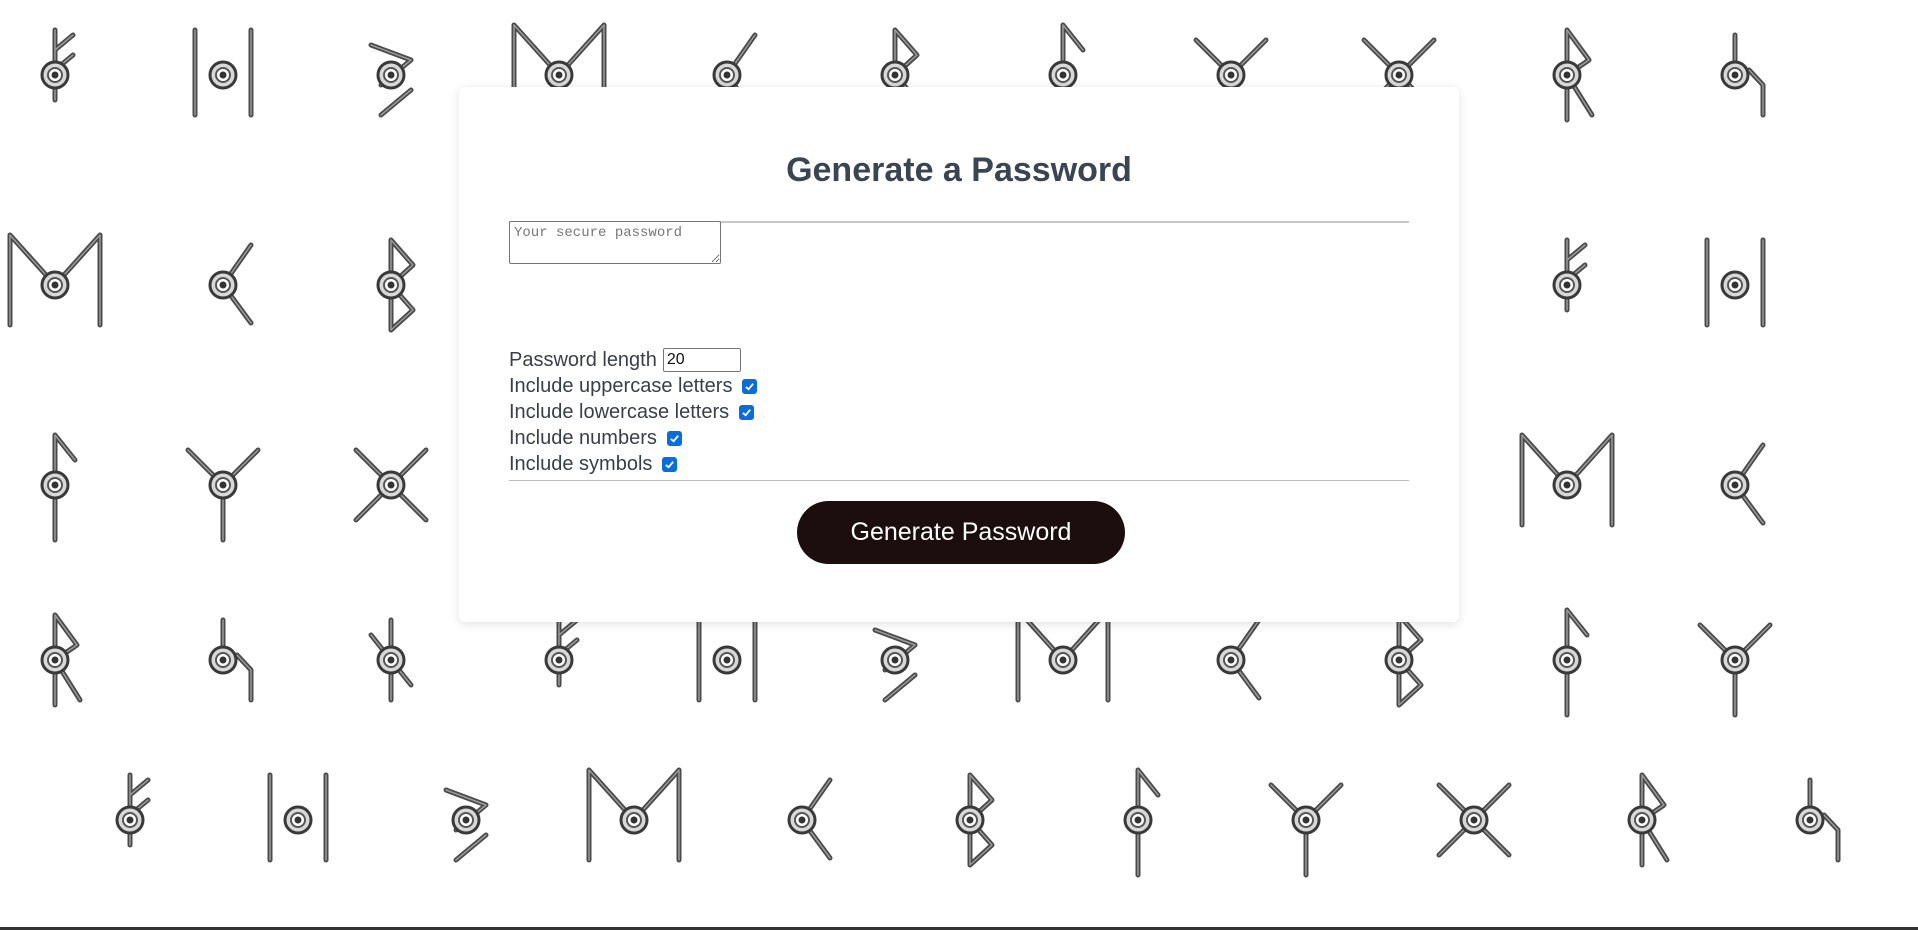 The image size is (1918, 930). I want to click on uppercase-checkbox, so click(750, 386).